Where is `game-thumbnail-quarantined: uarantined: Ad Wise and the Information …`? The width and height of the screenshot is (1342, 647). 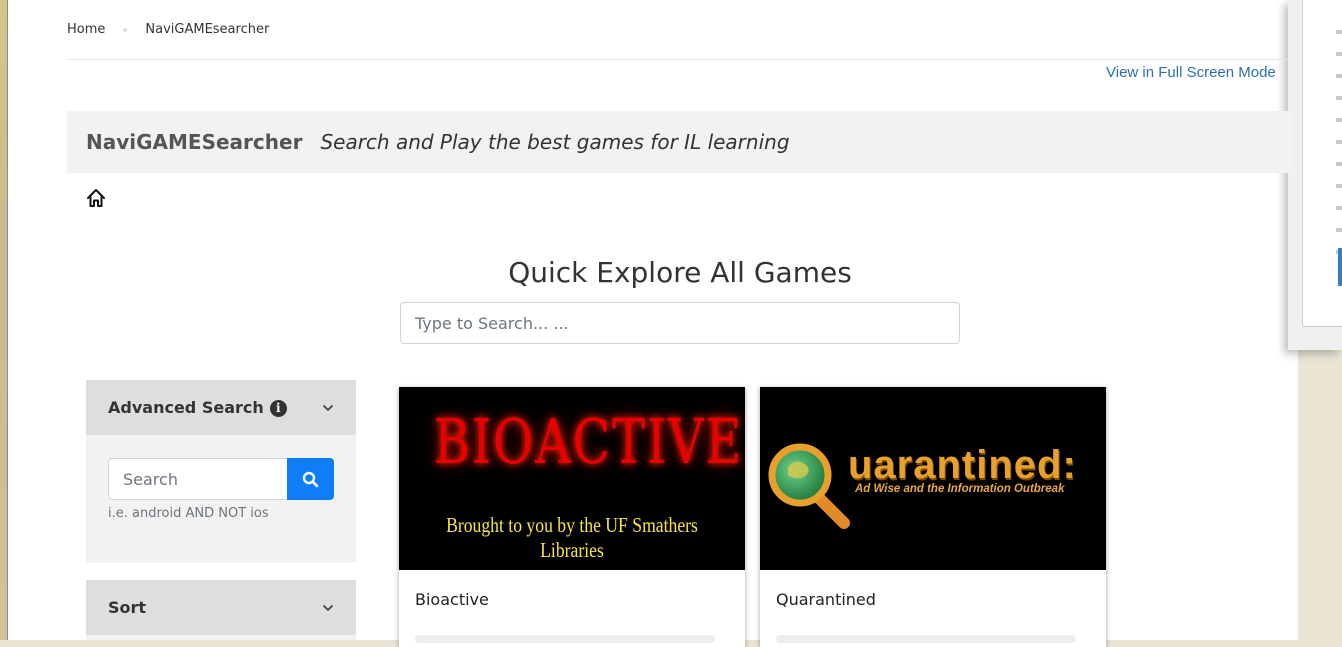 game-thumbnail-quarantined: uarantined: Ad Wise and the Information … is located at coordinates (933, 478).